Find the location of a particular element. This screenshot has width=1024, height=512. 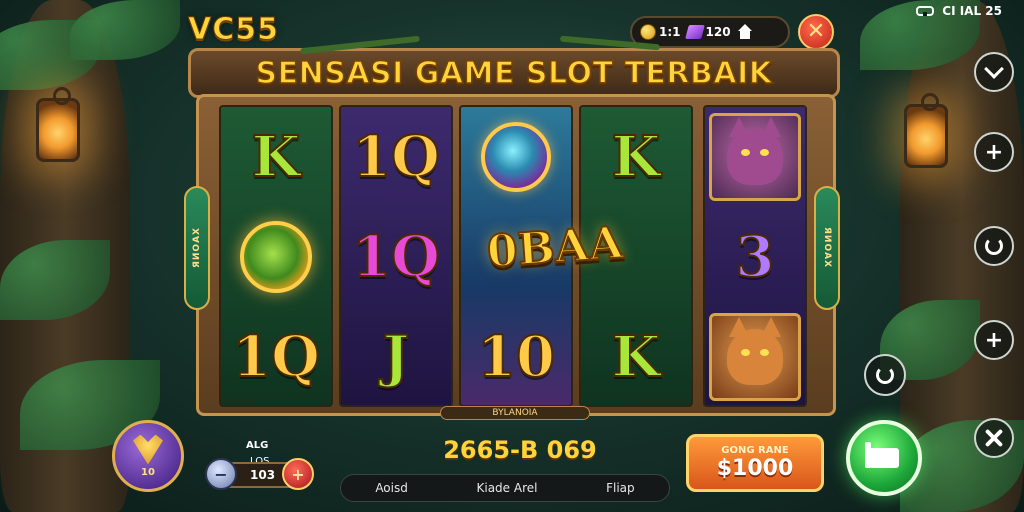

home-icon is located at coordinates (745, 32).